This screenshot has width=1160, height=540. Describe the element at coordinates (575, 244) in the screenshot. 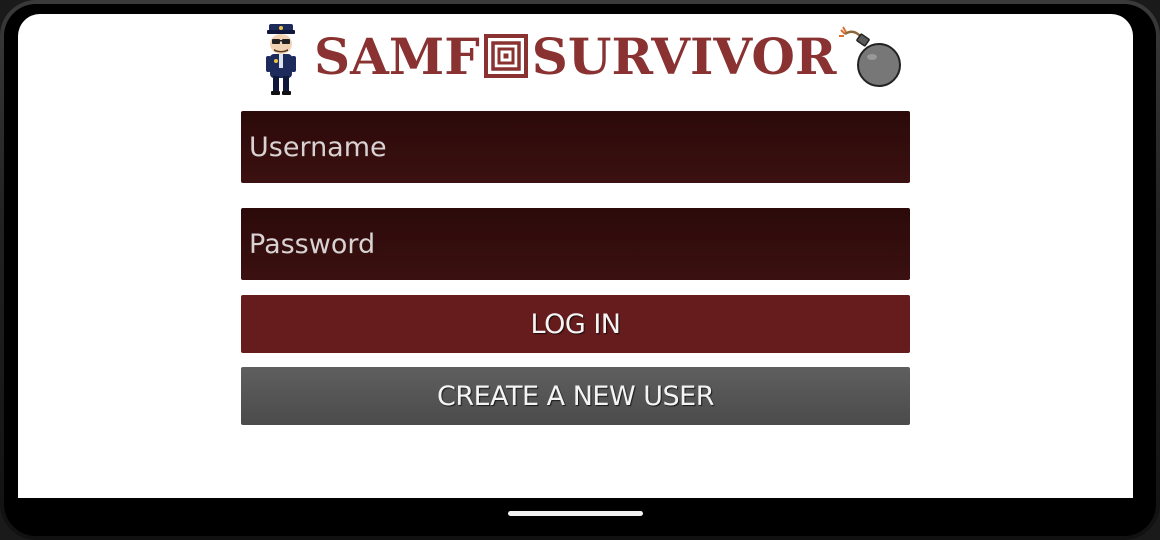

I see `password-field` at that location.